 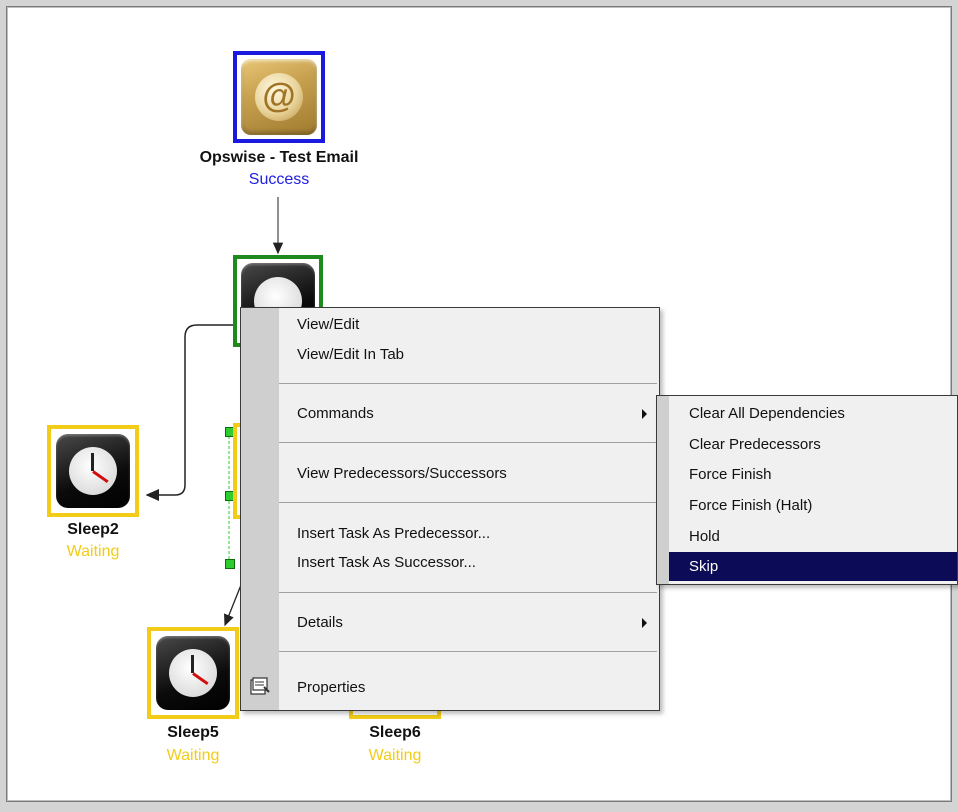 I want to click on node-sleep5, so click(x=193, y=673).